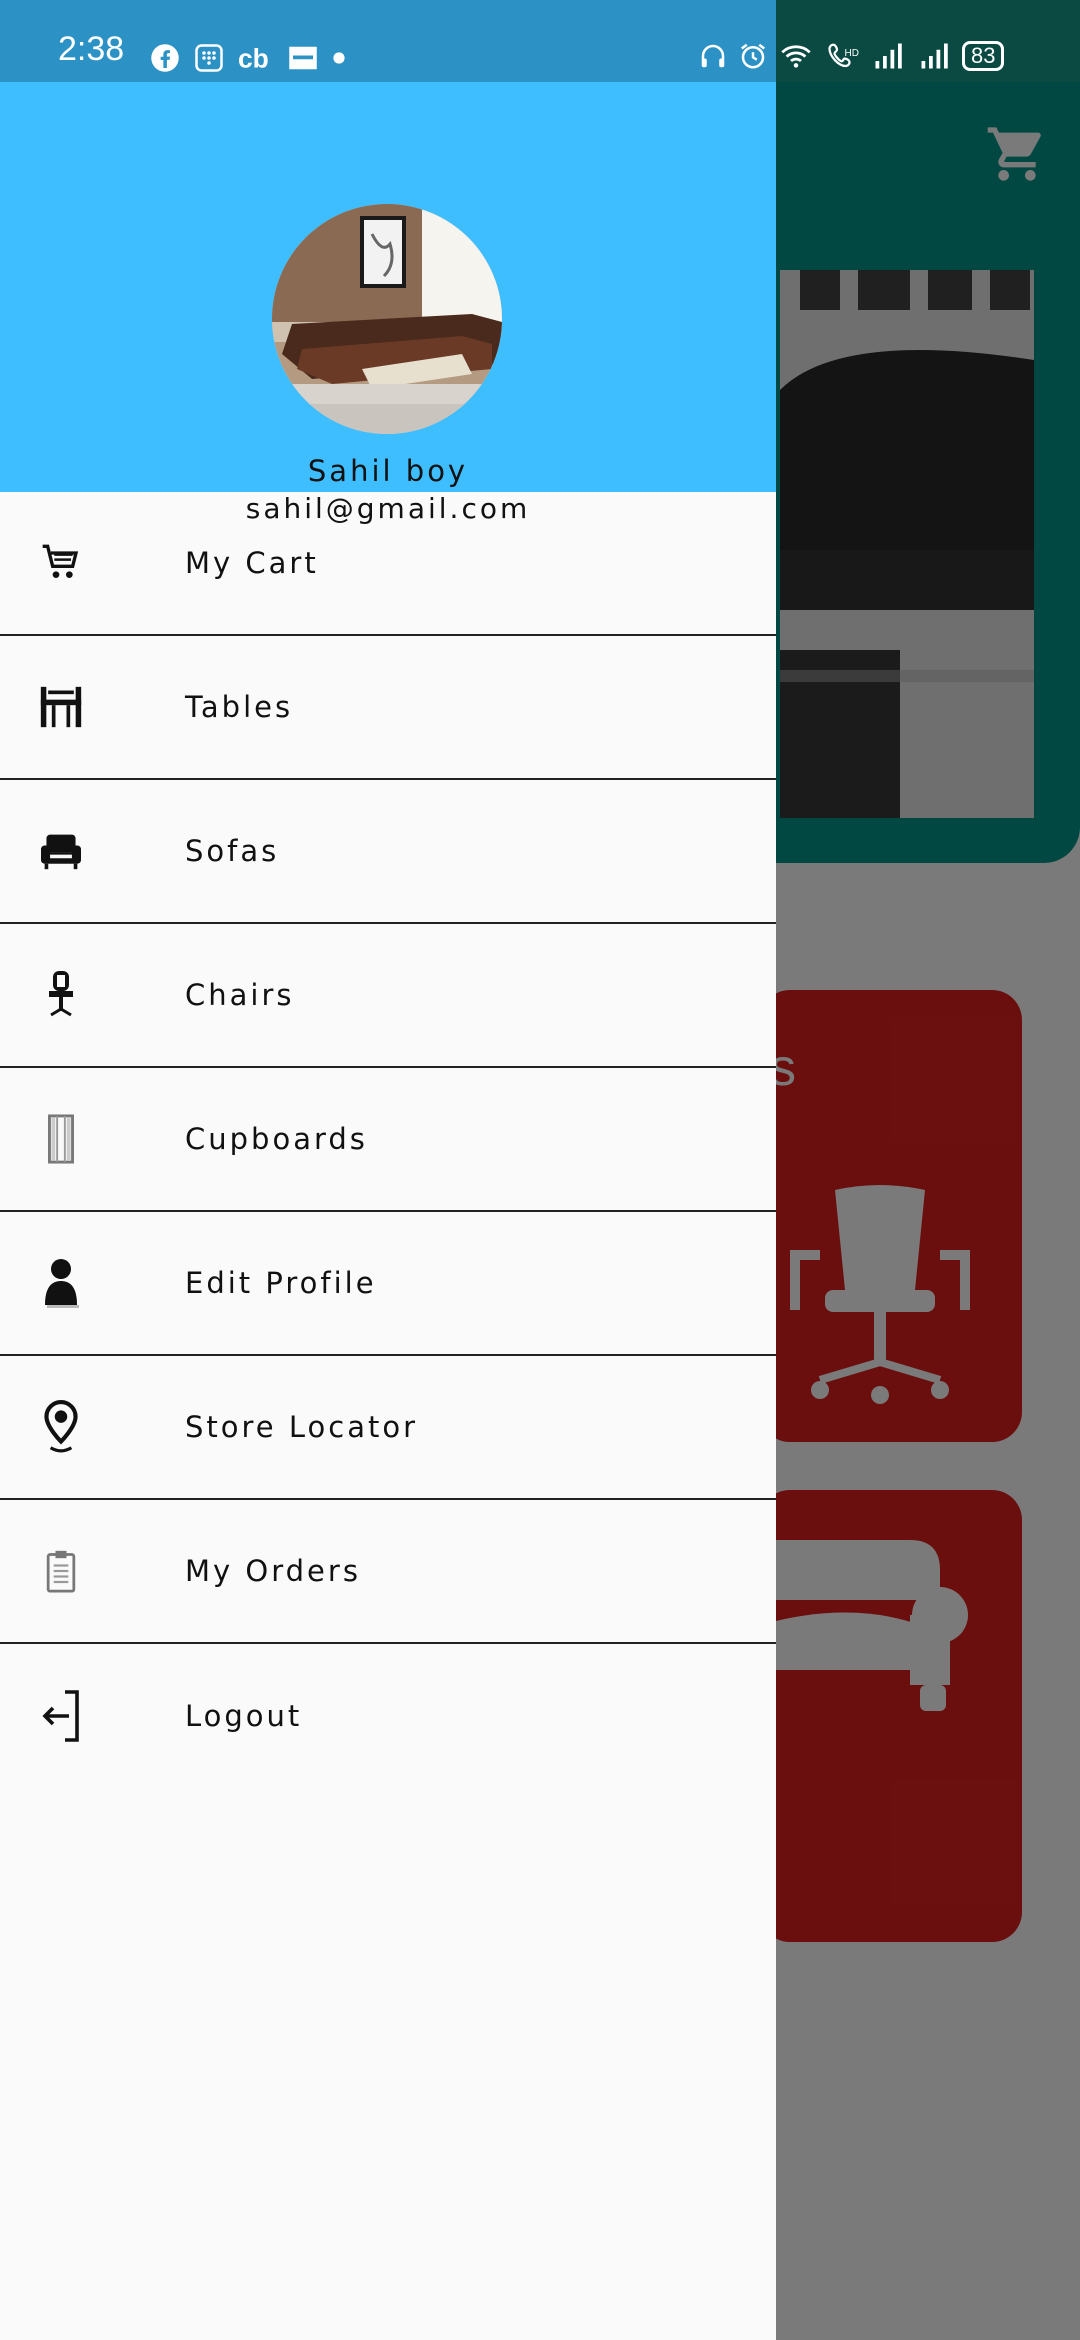  What do you see at coordinates (273, 1571) in the screenshot?
I see `menu-item-label: My Orders` at bounding box center [273, 1571].